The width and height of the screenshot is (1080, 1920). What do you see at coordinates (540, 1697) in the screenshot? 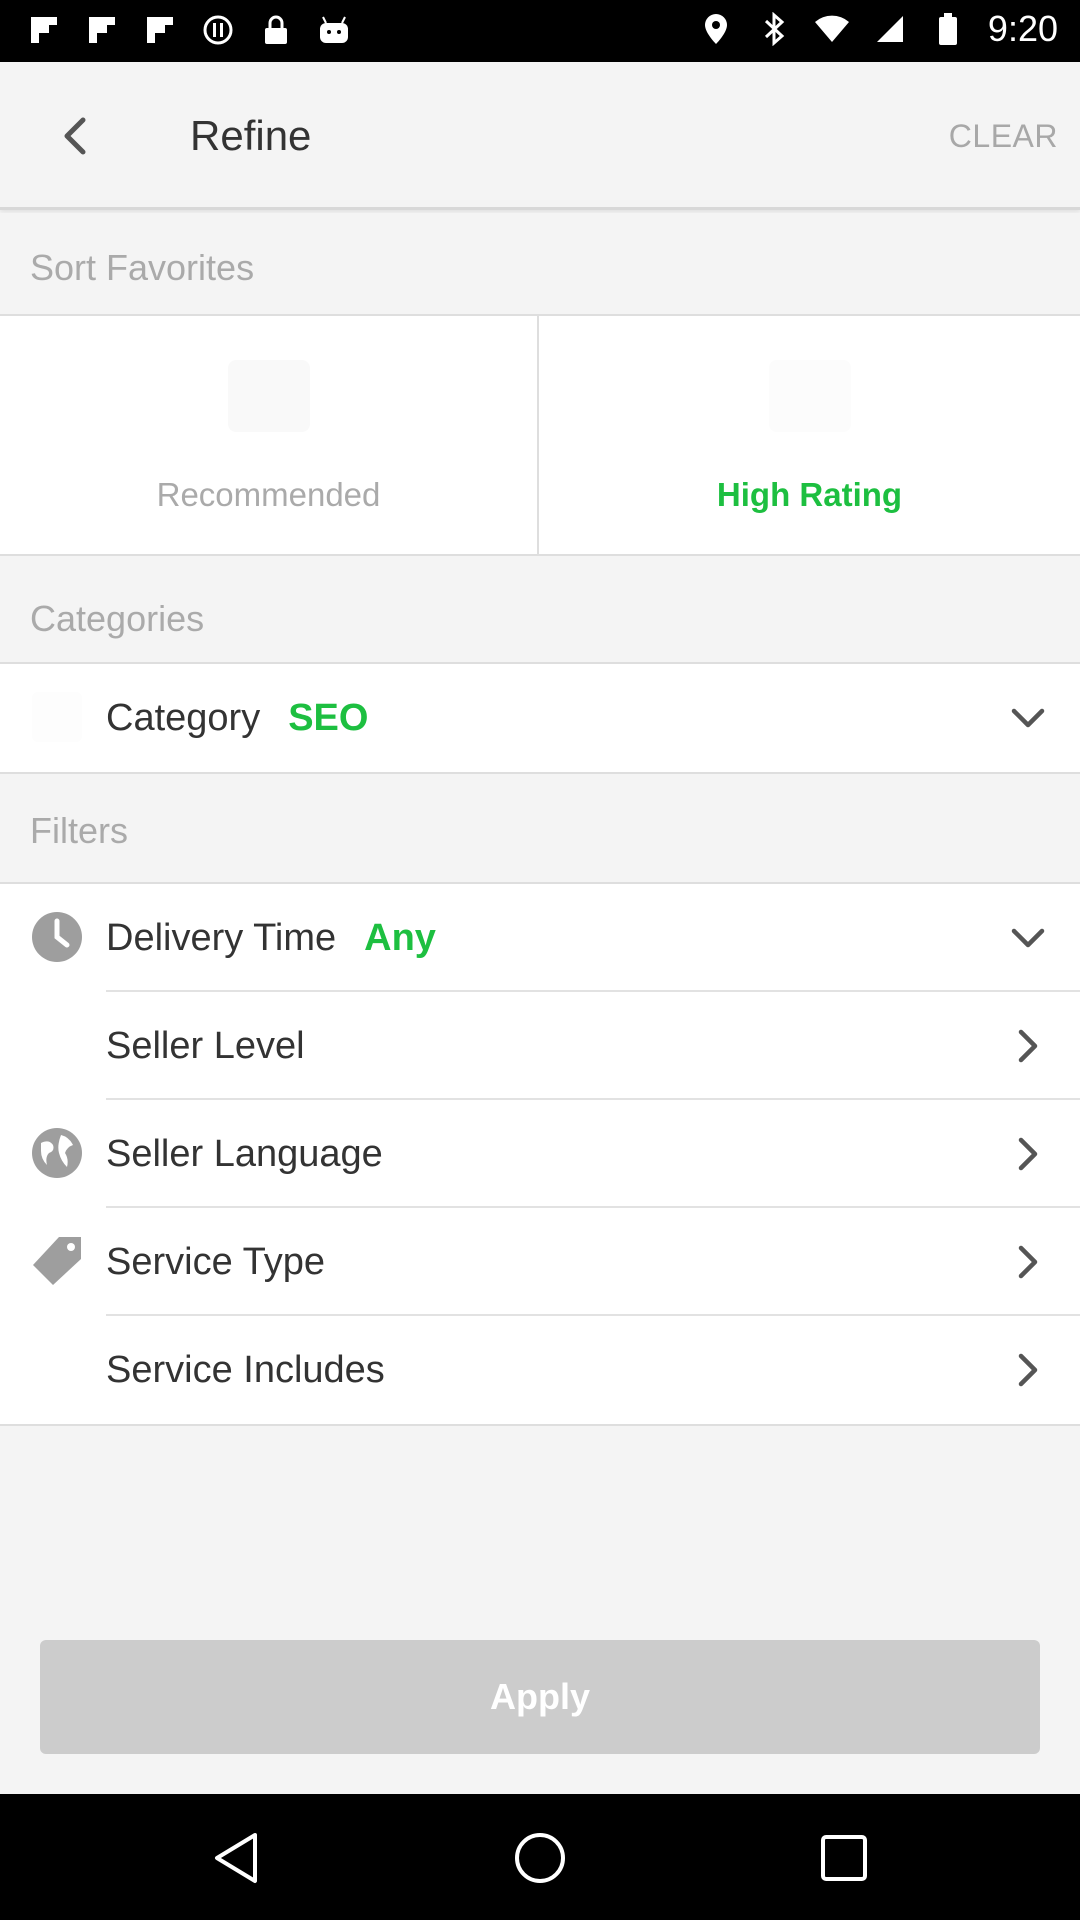
I see `apply-button: Apply` at bounding box center [540, 1697].